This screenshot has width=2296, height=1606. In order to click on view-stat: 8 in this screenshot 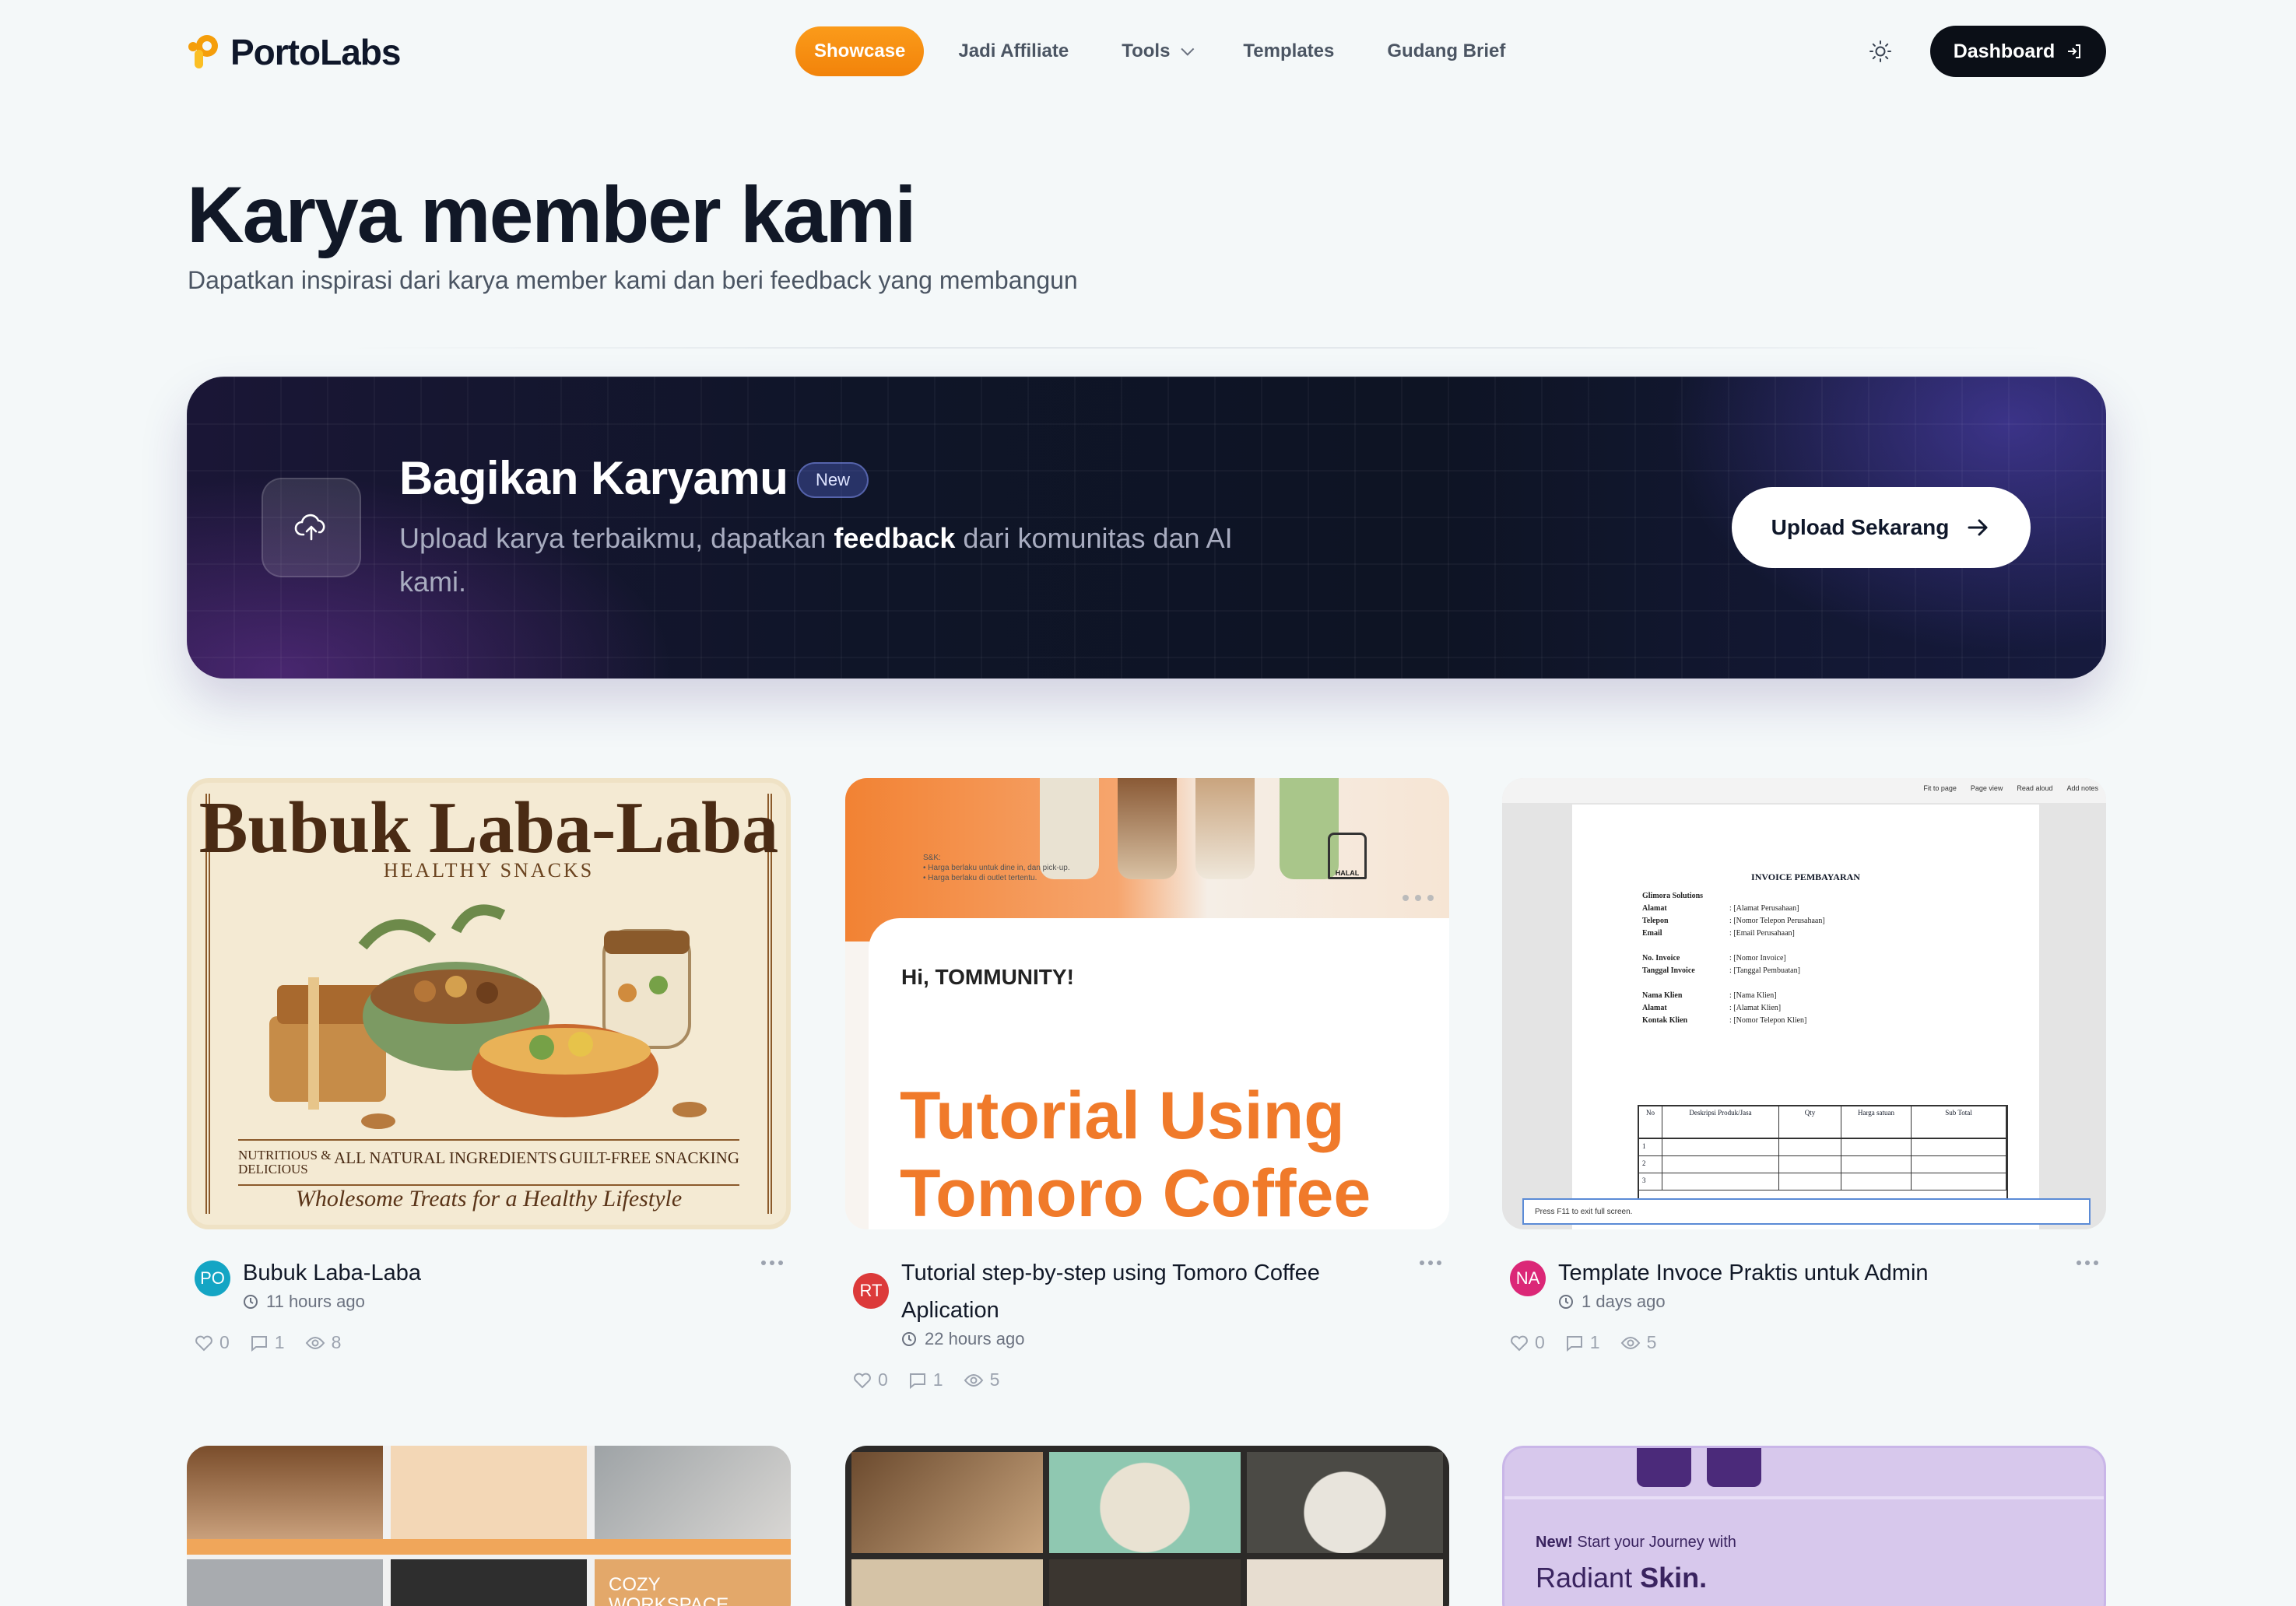, I will do `click(323, 1343)`.